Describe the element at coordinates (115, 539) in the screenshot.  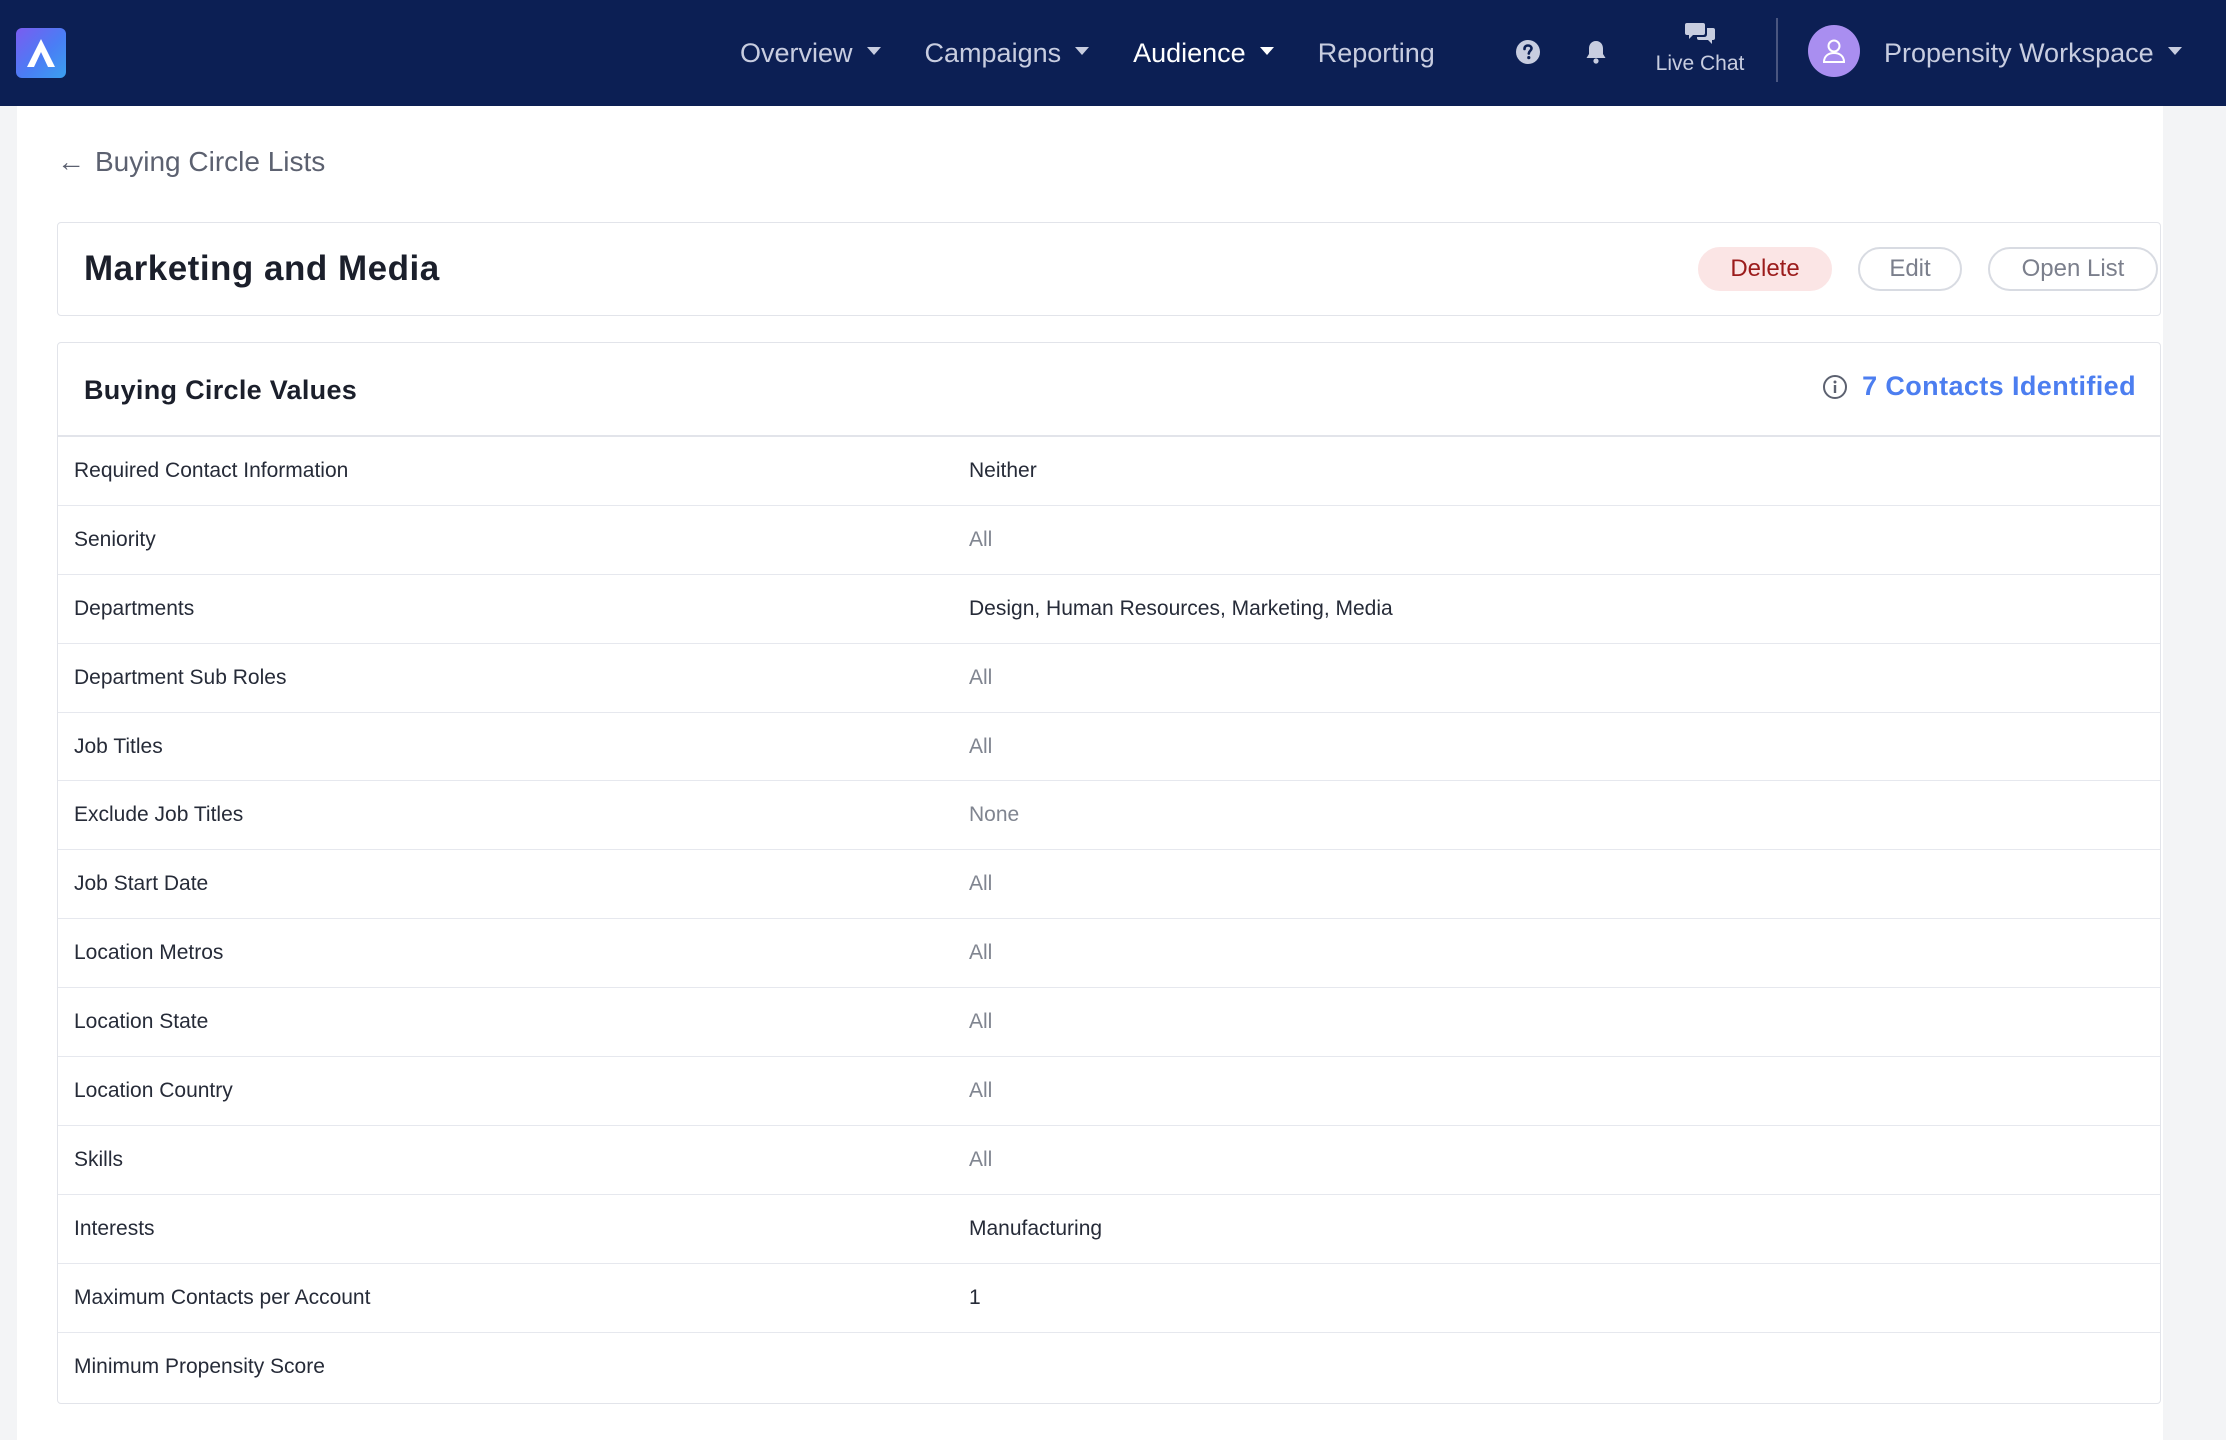
I see `row-label: Seniority` at that location.